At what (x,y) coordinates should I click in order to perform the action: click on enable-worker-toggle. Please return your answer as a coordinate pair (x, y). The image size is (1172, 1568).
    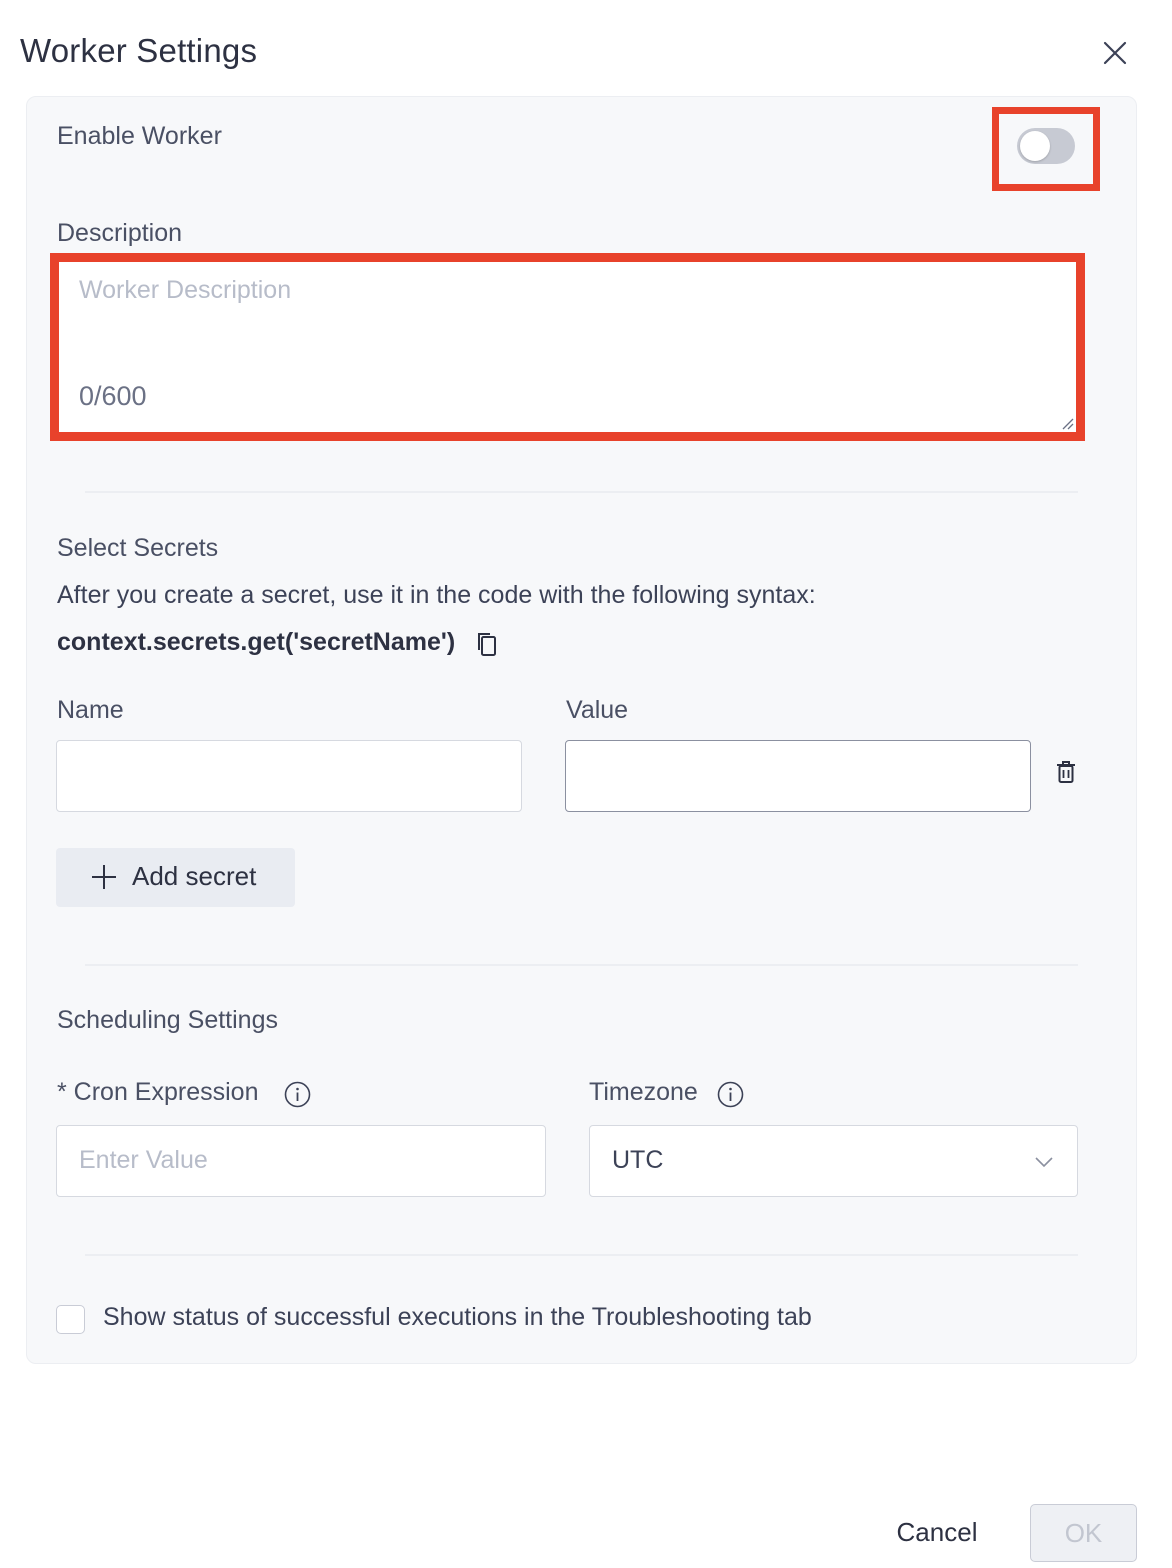
    Looking at the image, I should click on (1046, 146).